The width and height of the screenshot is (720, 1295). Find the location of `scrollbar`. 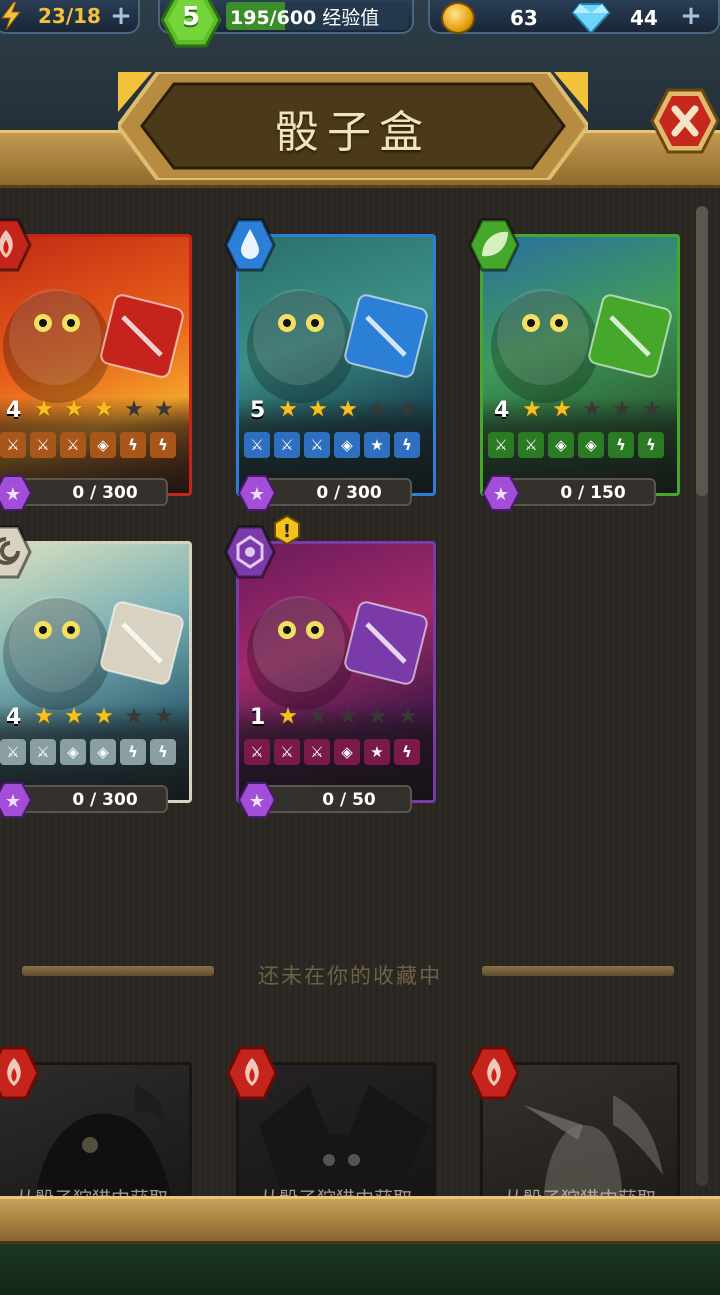

scrollbar is located at coordinates (702, 696).